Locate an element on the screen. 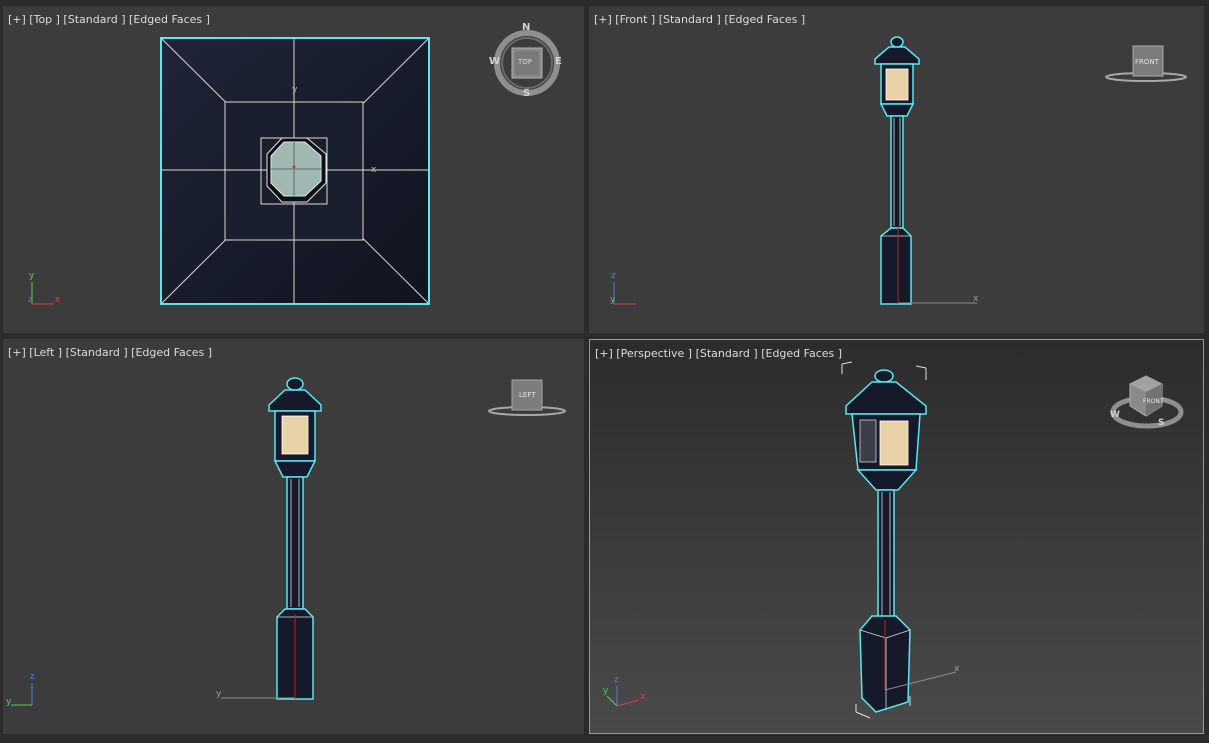 The width and height of the screenshot is (1209, 743). compass-n-label: N is located at coordinates (526, 27).